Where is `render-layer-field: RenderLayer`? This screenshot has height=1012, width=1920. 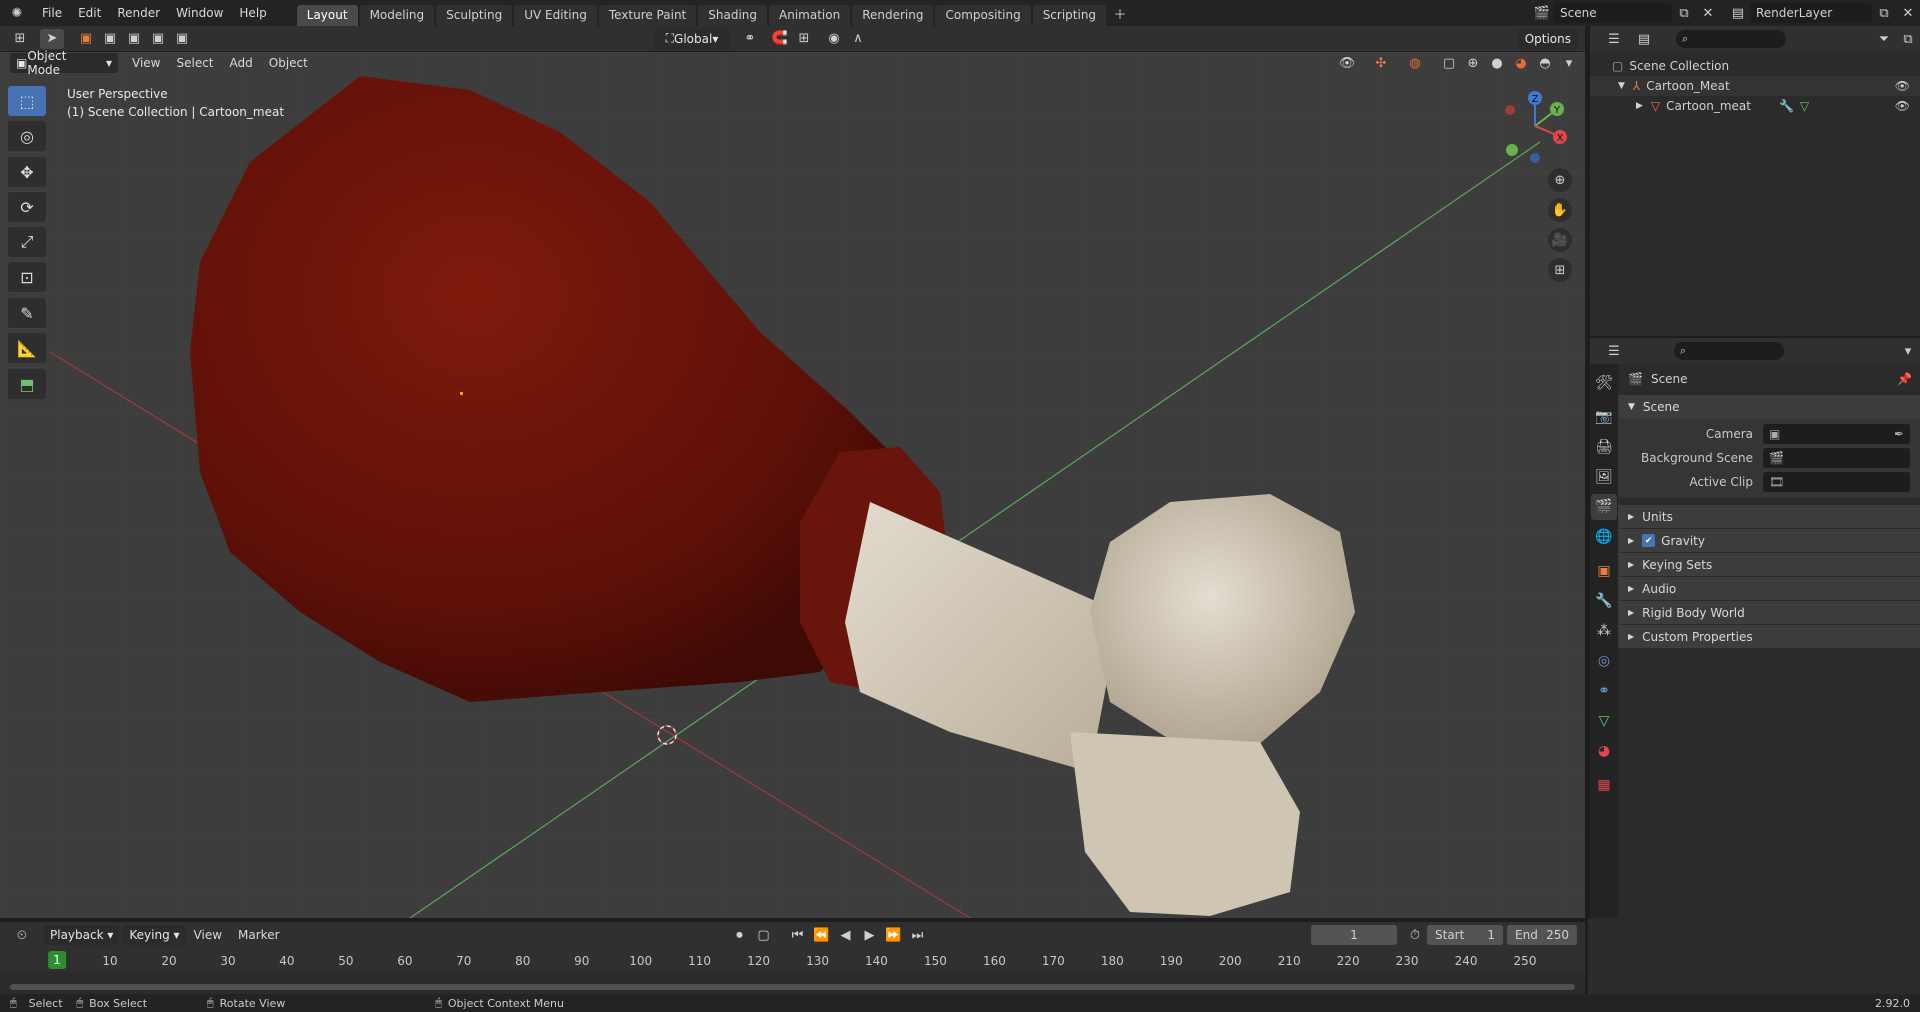 render-layer-field: RenderLayer is located at coordinates (1811, 13).